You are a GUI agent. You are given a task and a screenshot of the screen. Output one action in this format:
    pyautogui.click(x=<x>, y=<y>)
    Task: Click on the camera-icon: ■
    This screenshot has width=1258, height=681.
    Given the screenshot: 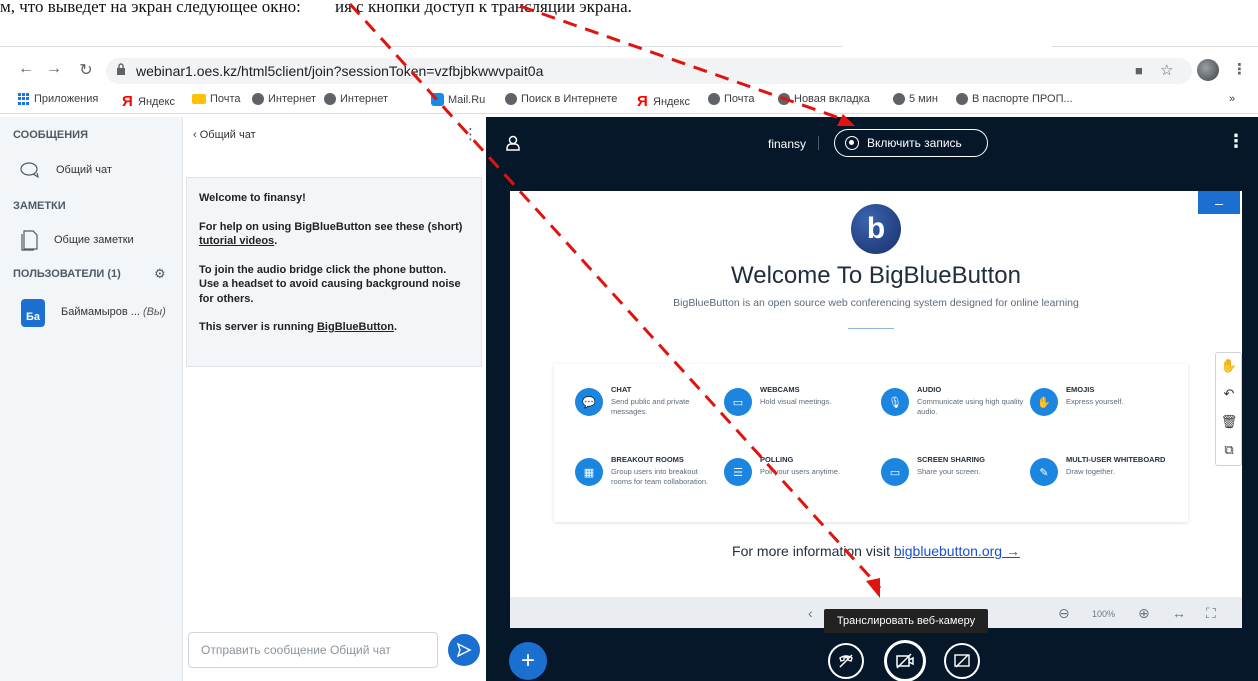 What is the action you would take?
    pyautogui.click(x=1139, y=70)
    